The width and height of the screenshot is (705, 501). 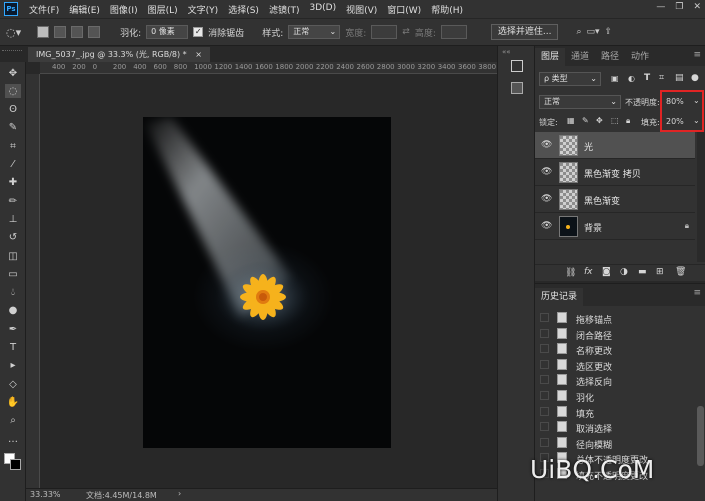 I want to click on chevron-right-icon: ›, so click(x=179, y=493).